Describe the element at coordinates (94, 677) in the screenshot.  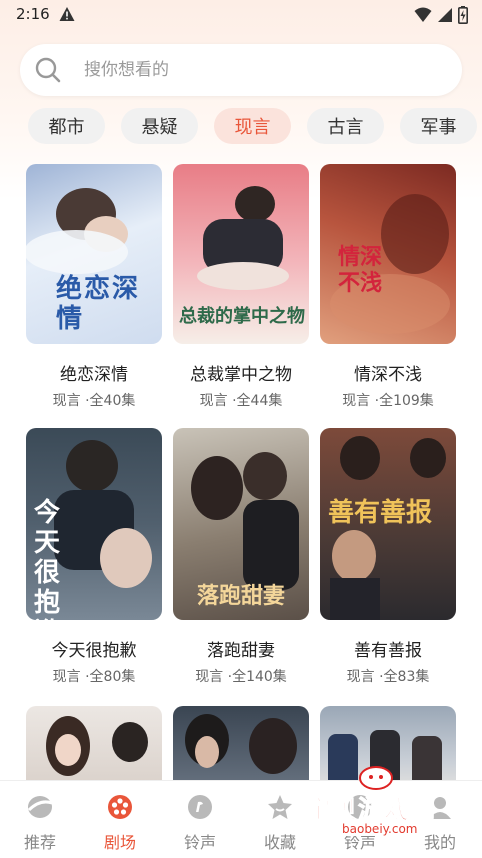
I see `drama-meta: 现言 ·全80集` at that location.